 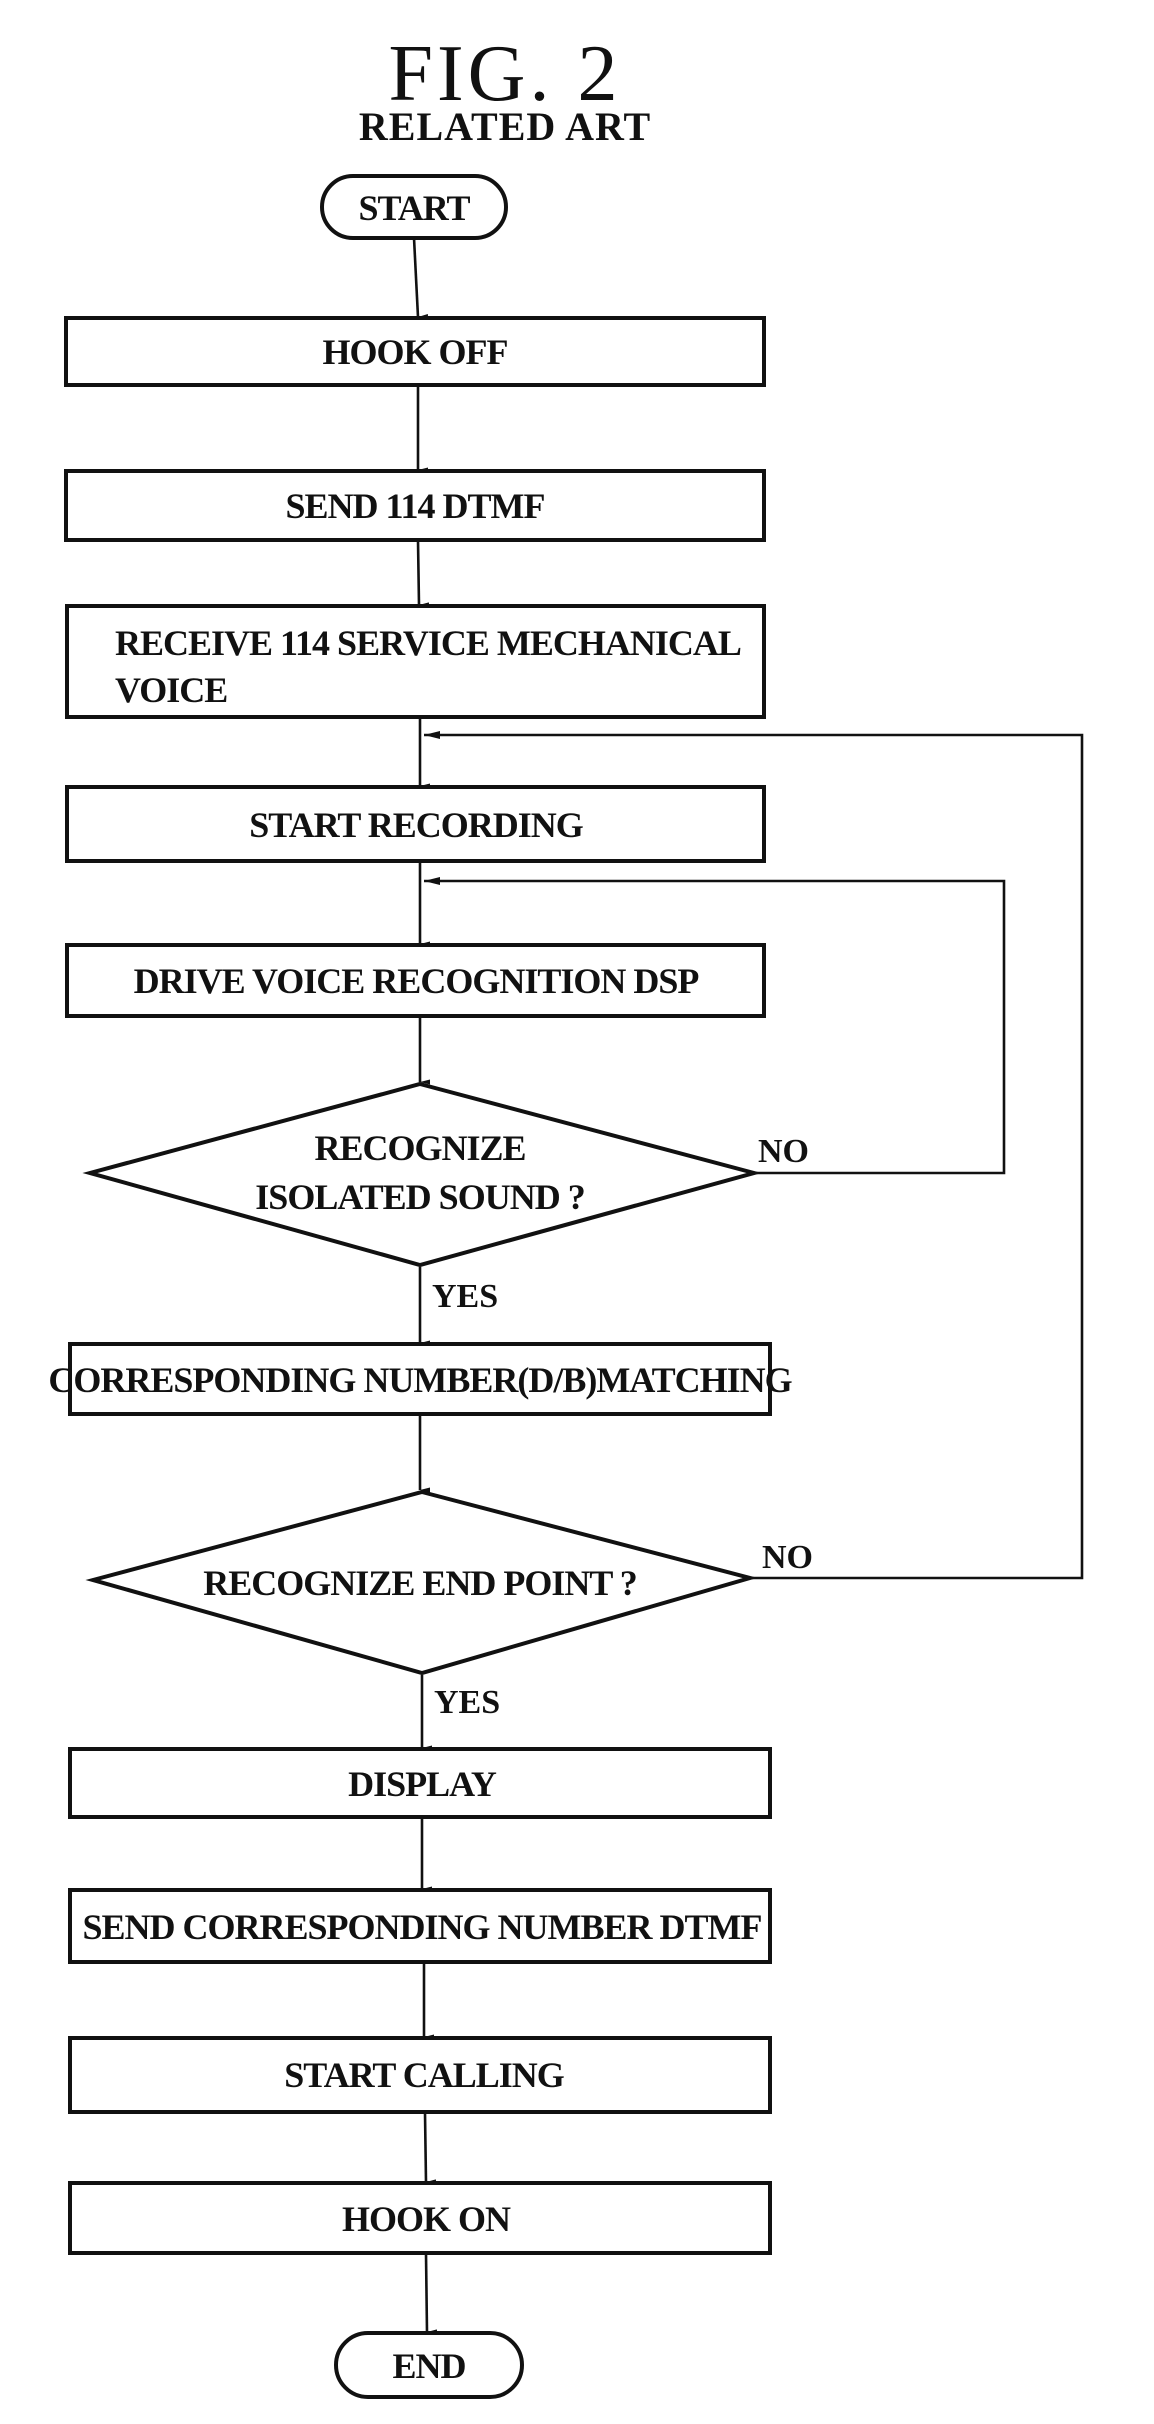 I want to click on step-label: SEND 114 DTMF, so click(x=414, y=506).